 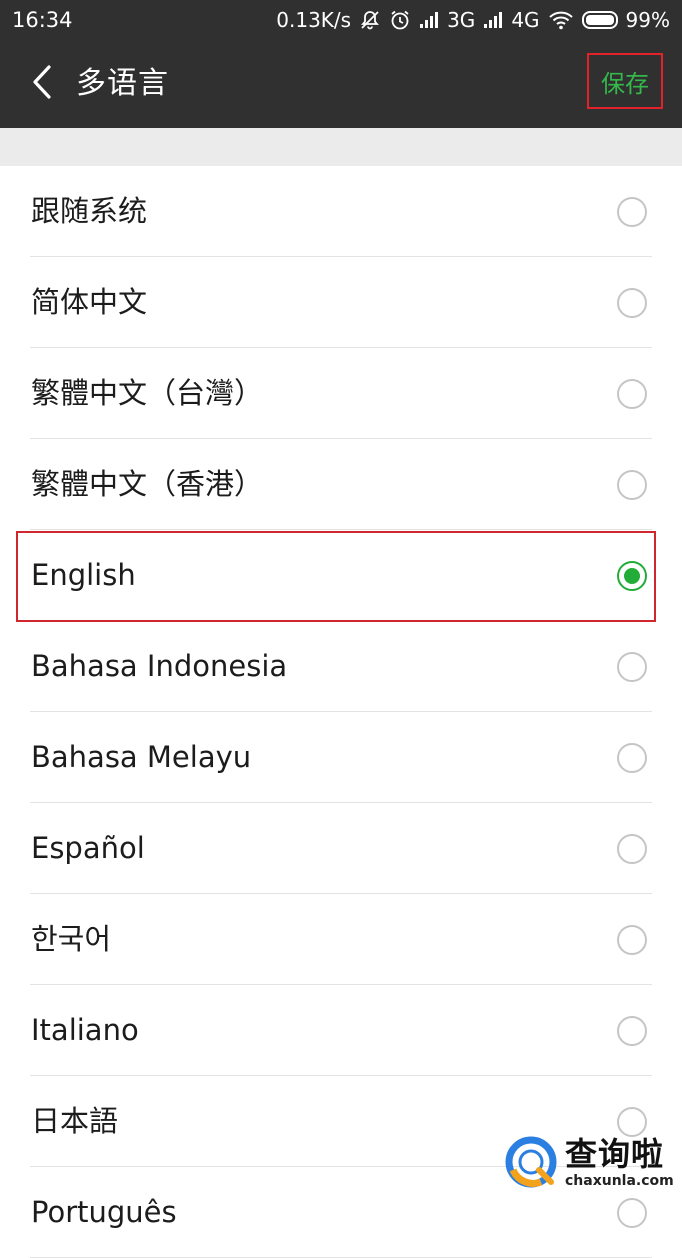 What do you see at coordinates (341, 1121) in the screenshot?
I see `language-option: 日本語` at bounding box center [341, 1121].